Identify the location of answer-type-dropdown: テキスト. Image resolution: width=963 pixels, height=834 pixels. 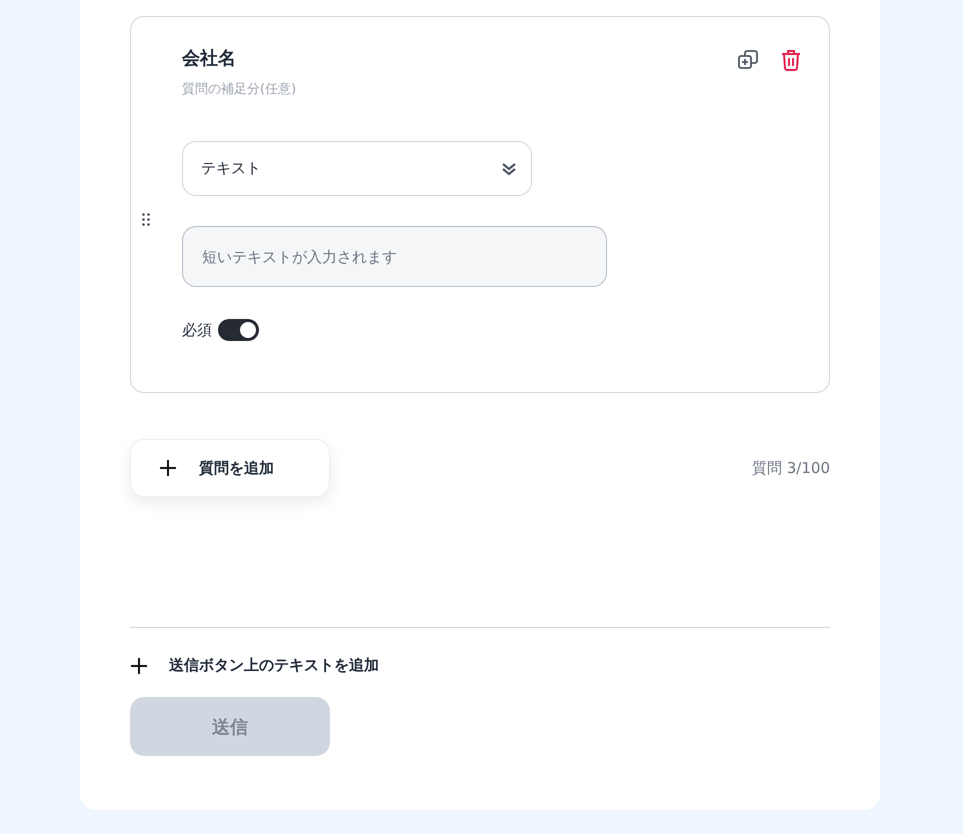
(357, 168).